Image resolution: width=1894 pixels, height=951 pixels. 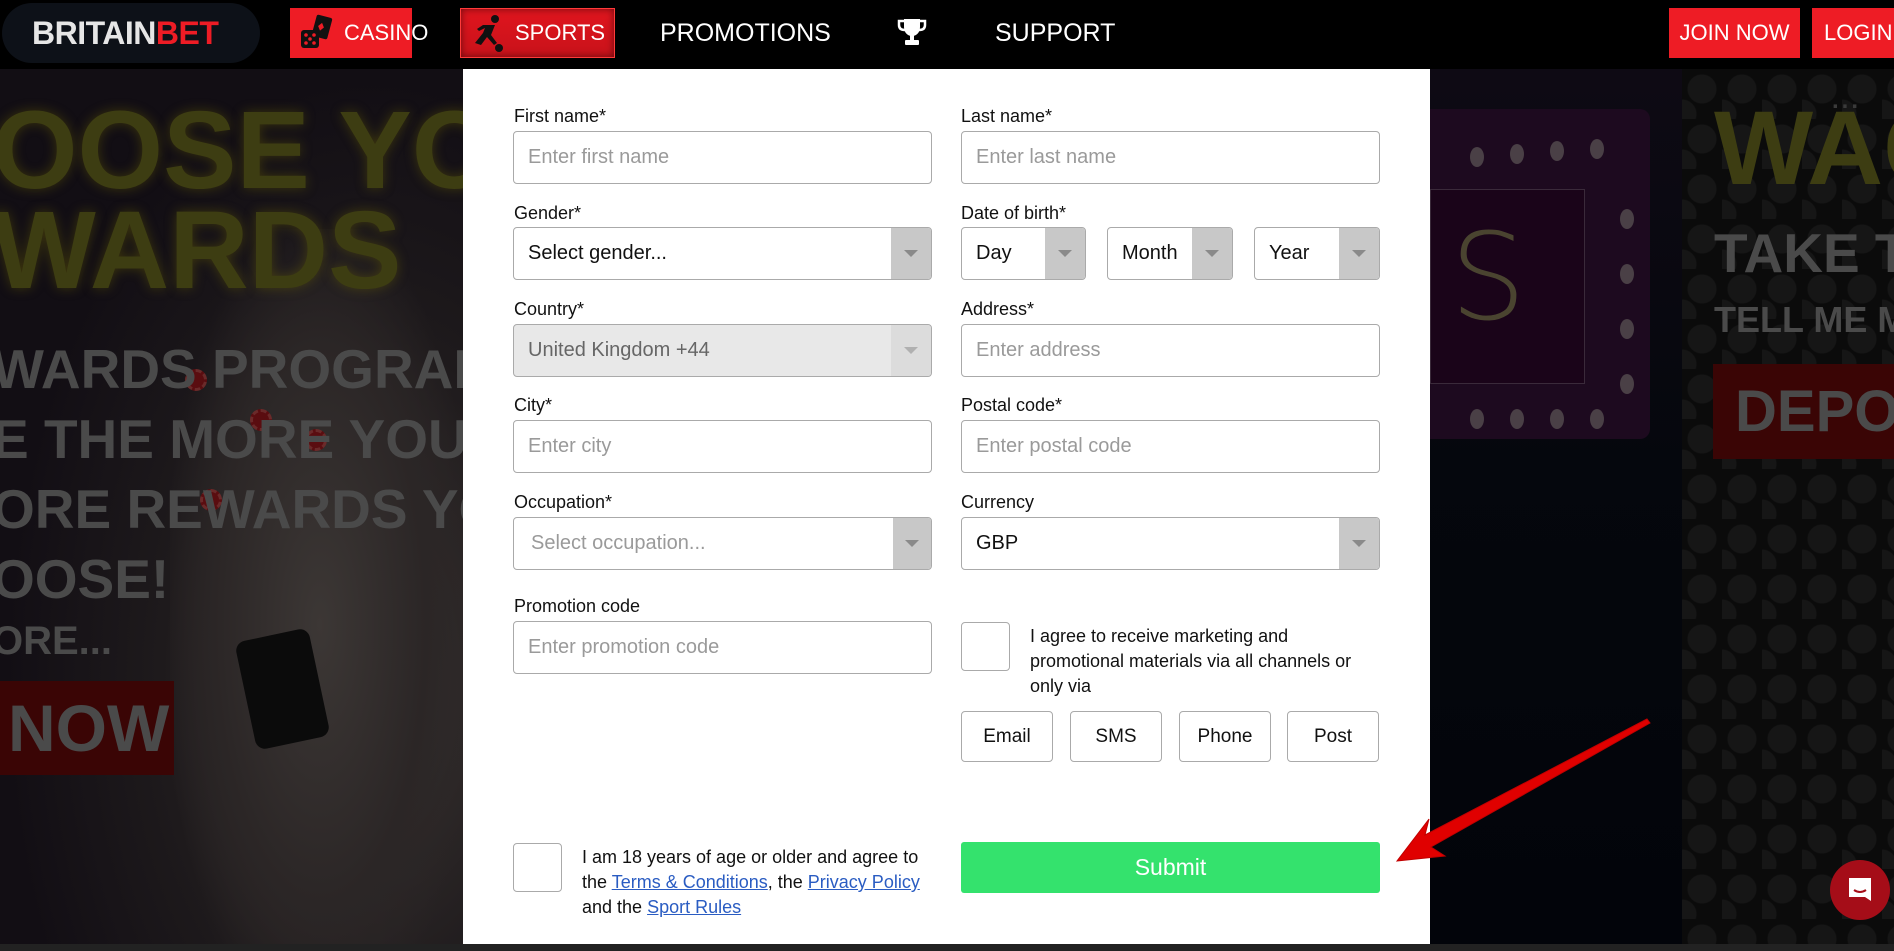 What do you see at coordinates (1170, 350) in the screenshot?
I see `address-input: Enter address` at bounding box center [1170, 350].